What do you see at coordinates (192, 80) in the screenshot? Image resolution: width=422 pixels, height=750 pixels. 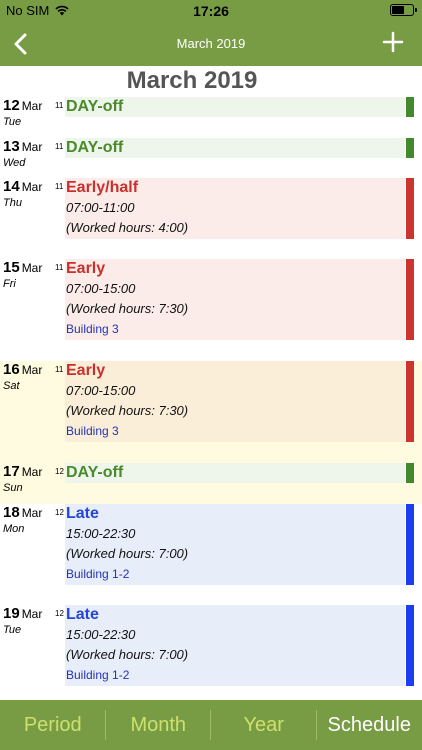 I see `month-title: March 2019` at bounding box center [192, 80].